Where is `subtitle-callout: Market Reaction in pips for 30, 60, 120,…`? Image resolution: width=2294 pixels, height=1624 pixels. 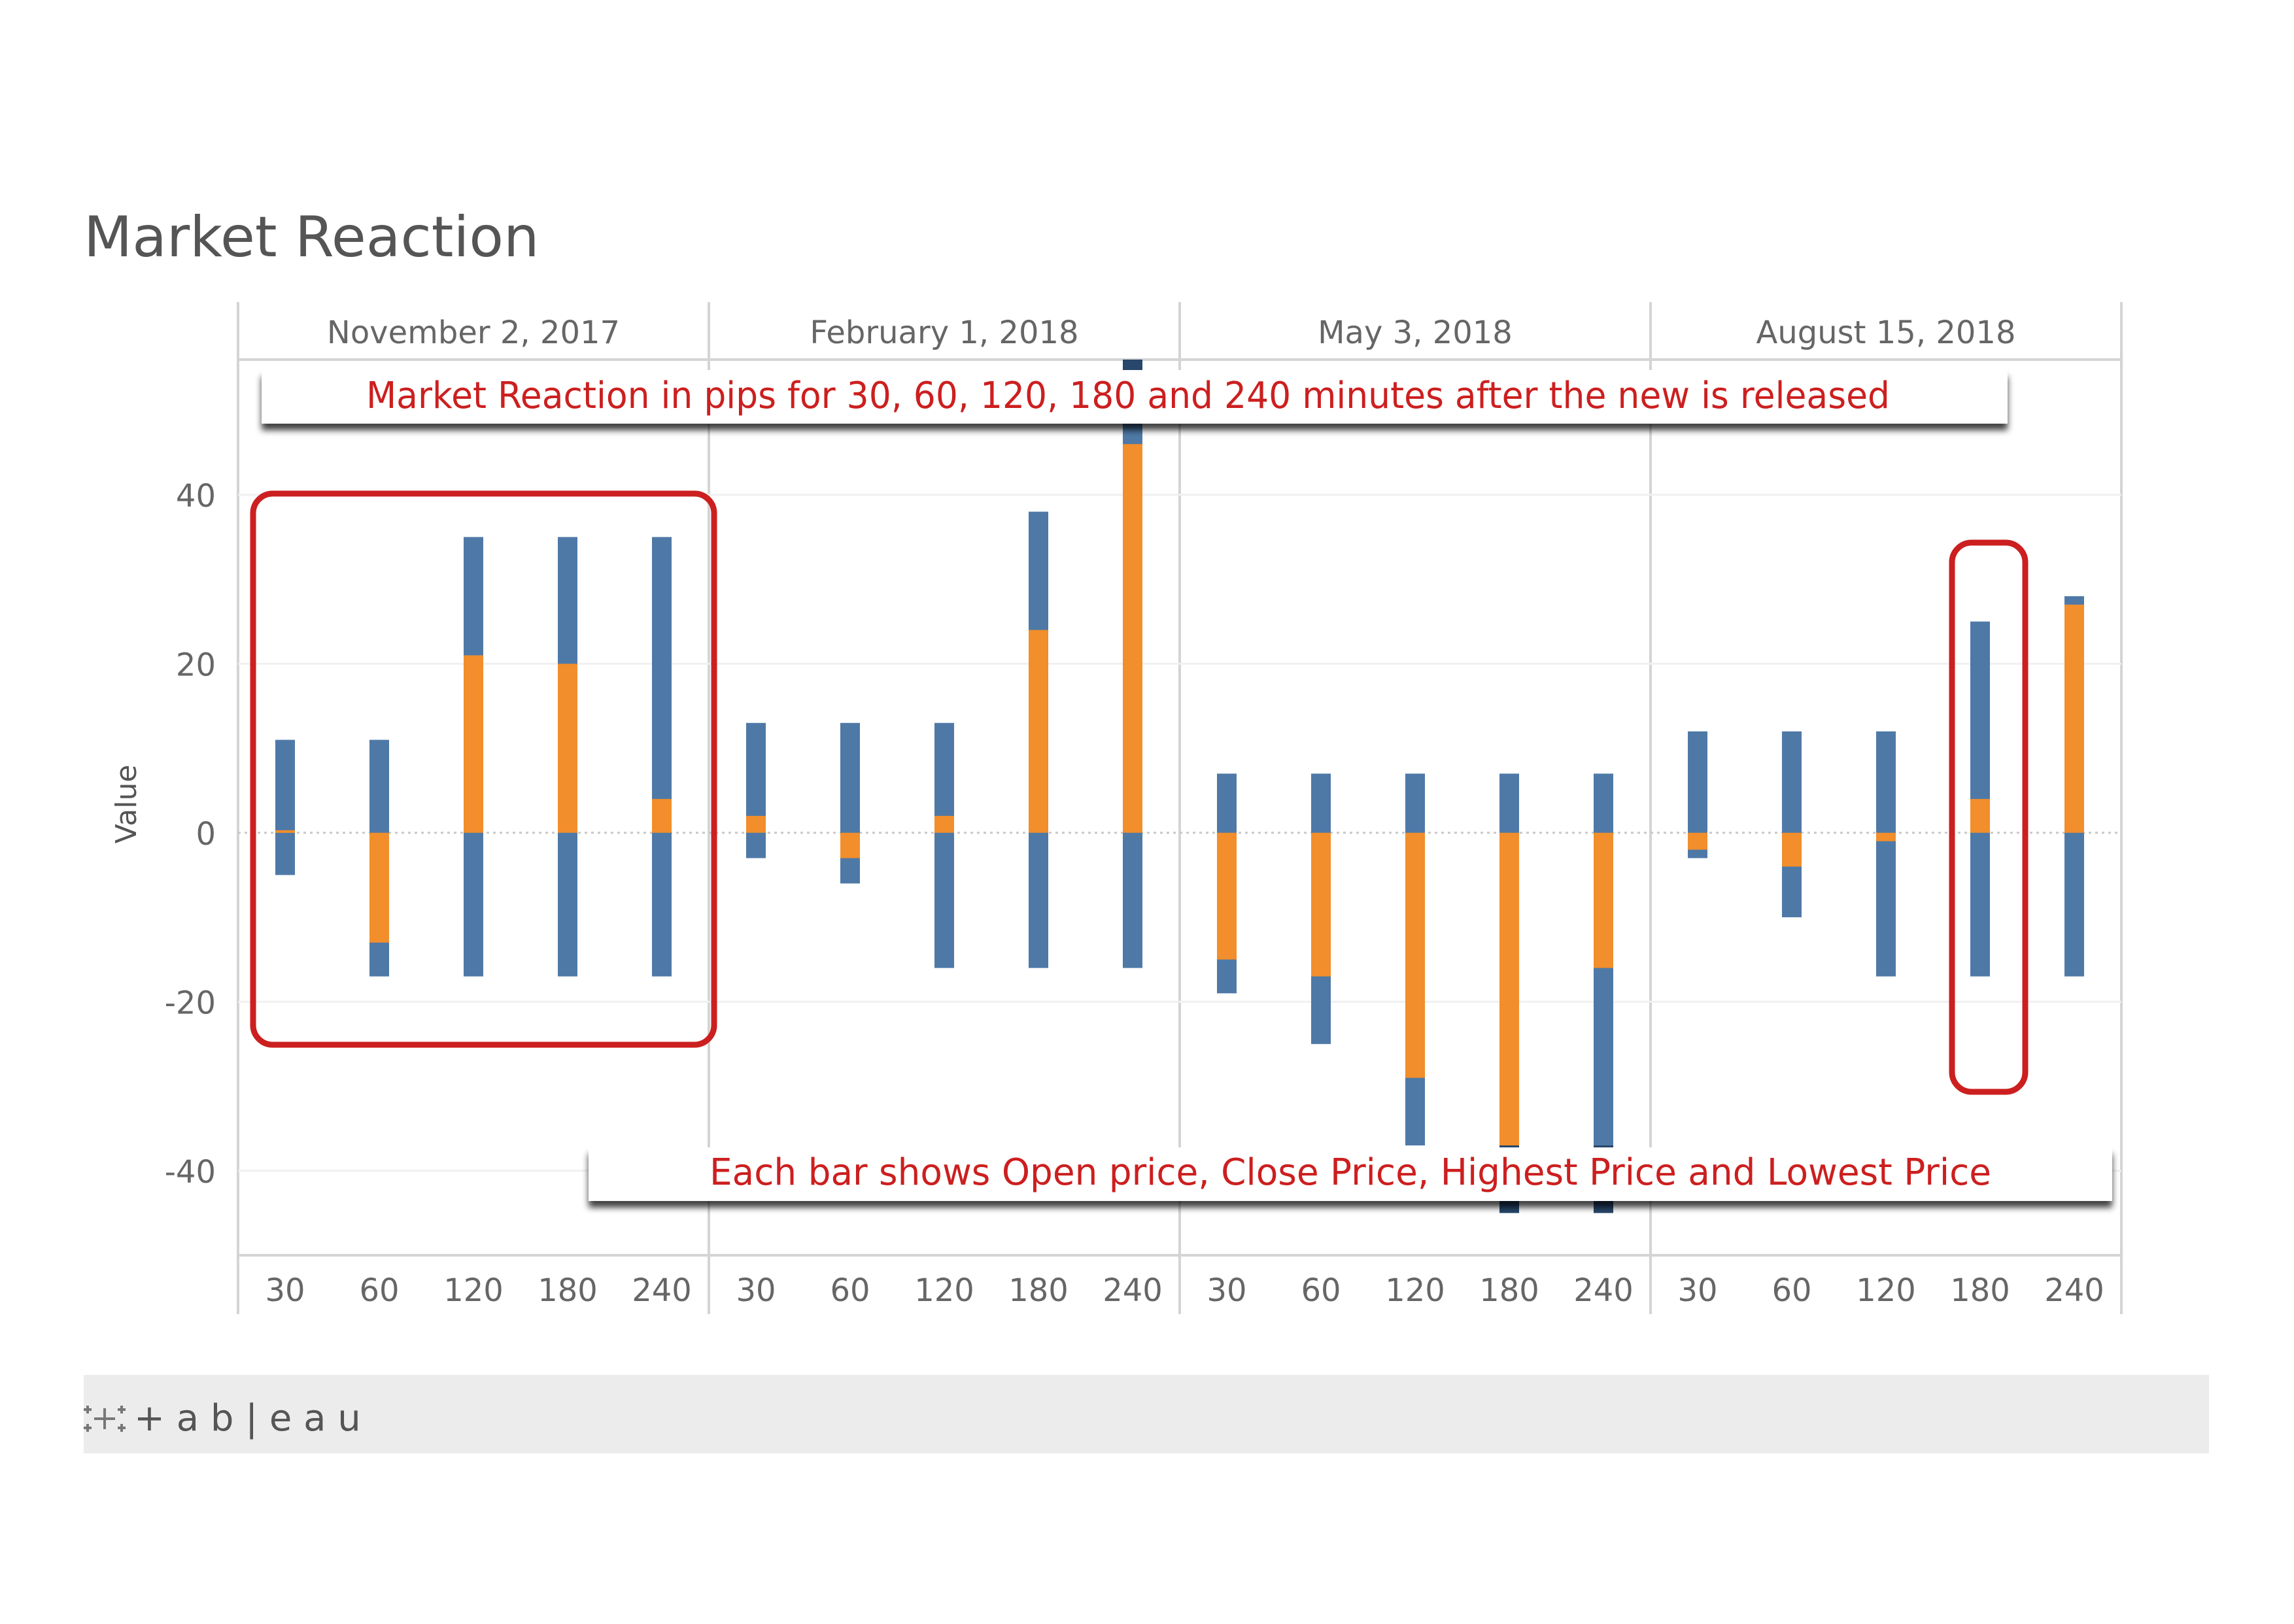
subtitle-callout: Market Reaction in pips for 30, 60, 120,… is located at coordinates (1135, 397).